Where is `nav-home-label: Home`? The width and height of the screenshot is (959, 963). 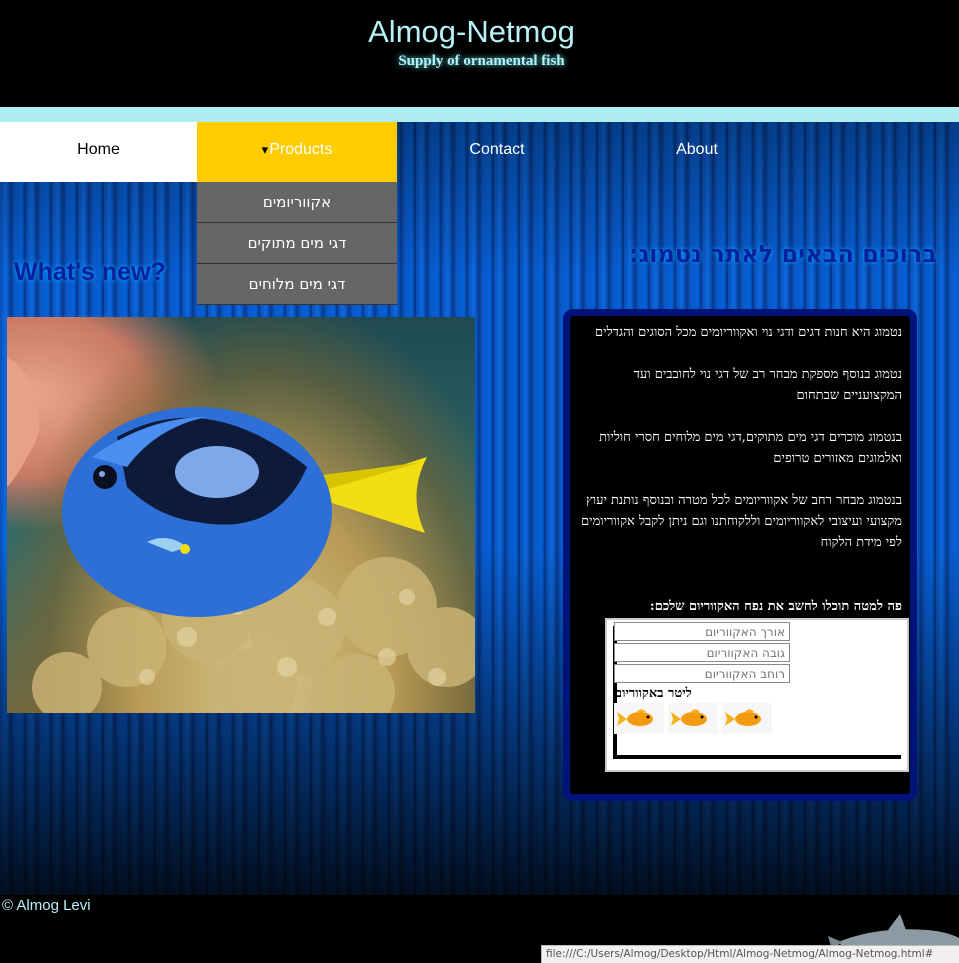
nav-home-label: Home is located at coordinates (98, 149).